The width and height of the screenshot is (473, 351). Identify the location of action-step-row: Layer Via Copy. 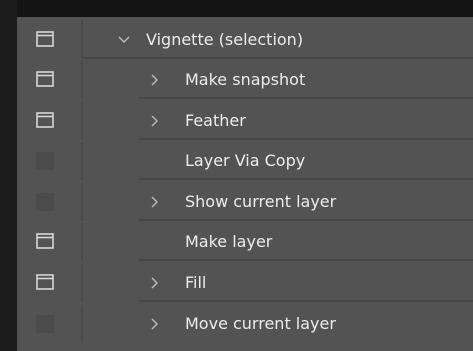
(245, 161).